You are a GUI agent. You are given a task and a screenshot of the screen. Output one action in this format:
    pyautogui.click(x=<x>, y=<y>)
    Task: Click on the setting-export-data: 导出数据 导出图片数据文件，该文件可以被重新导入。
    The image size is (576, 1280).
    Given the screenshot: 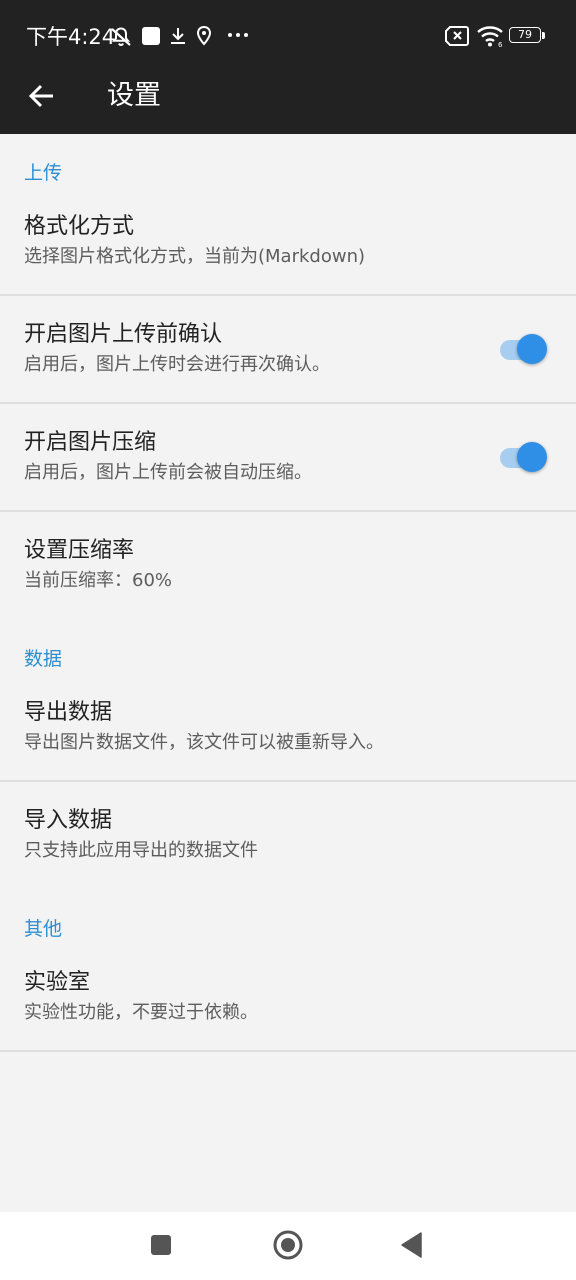 What is the action you would take?
    pyautogui.click(x=288, y=734)
    